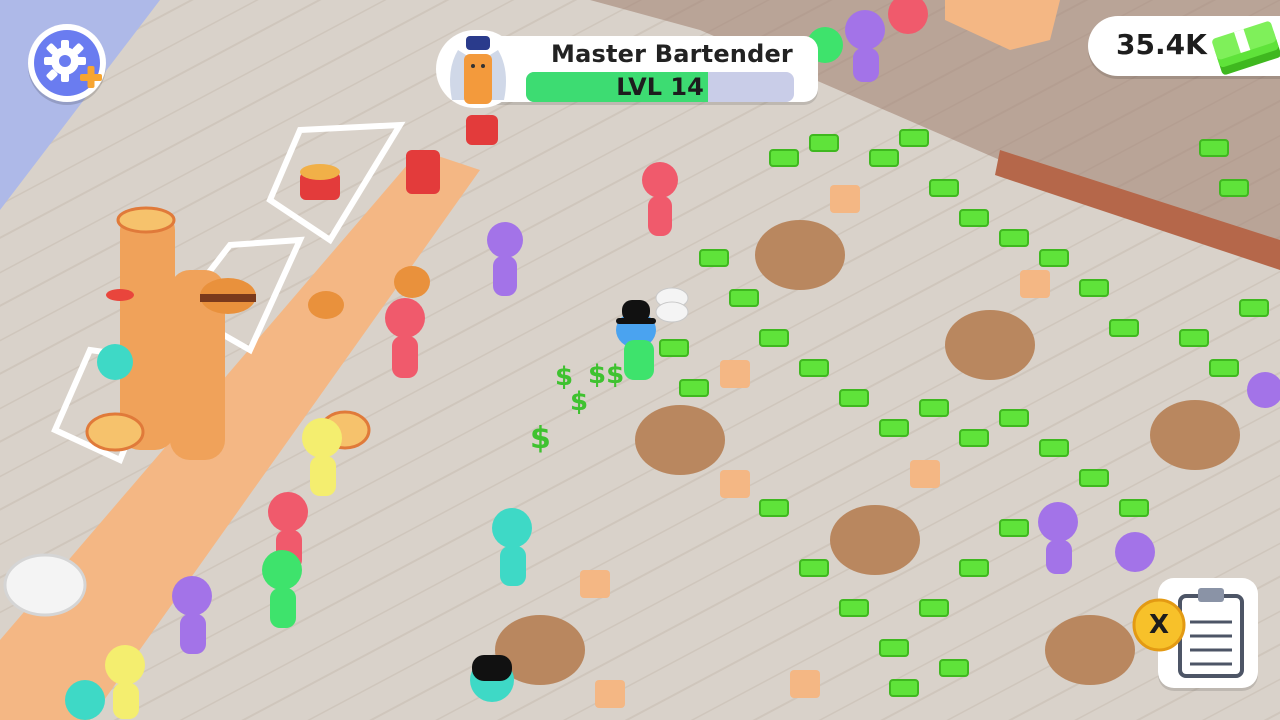  What do you see at coordinates (672, 54) in the screenshot?
I see `level-title: Master Bartender` at bounding box center [672, 54].